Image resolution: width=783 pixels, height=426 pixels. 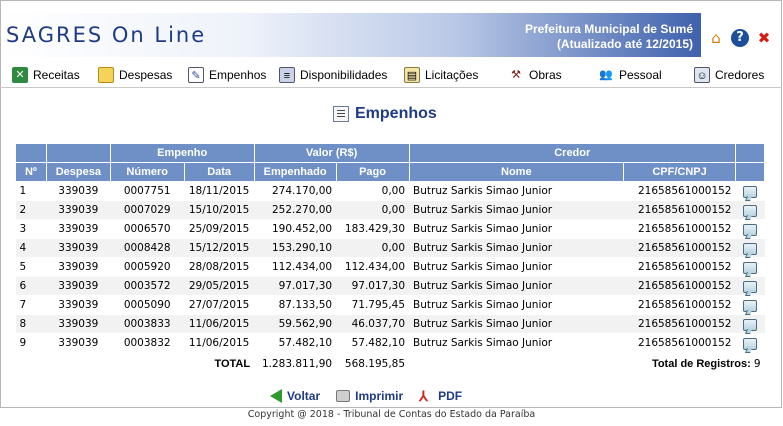 What do you see at coordinates (701, 363) in the screenshot?
I see `total-registros-label: Total de Registros:` at bounding box center [701, 363].